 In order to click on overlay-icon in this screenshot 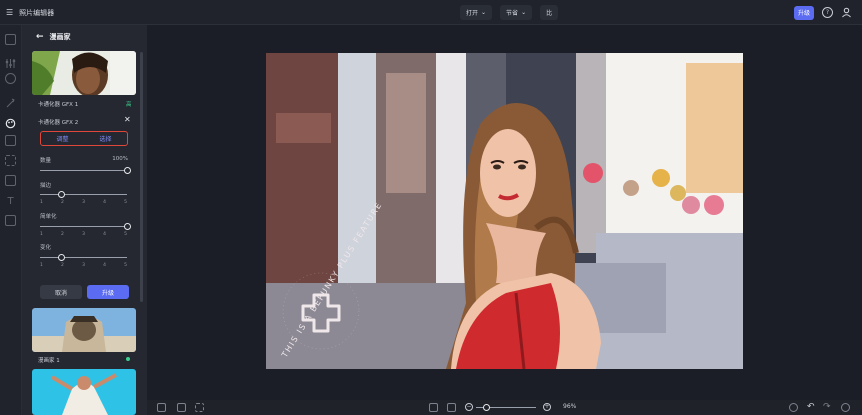, I will do `click(10, 180)`.